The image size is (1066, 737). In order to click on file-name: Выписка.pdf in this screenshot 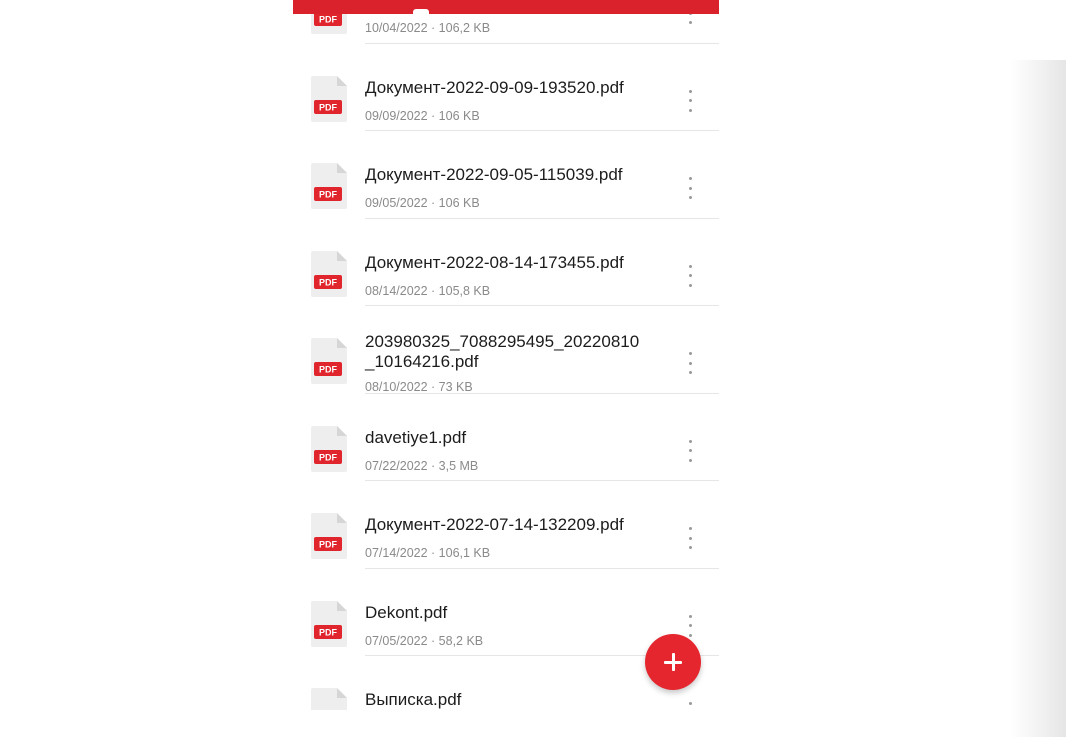, I will do `click(413, 699)`.